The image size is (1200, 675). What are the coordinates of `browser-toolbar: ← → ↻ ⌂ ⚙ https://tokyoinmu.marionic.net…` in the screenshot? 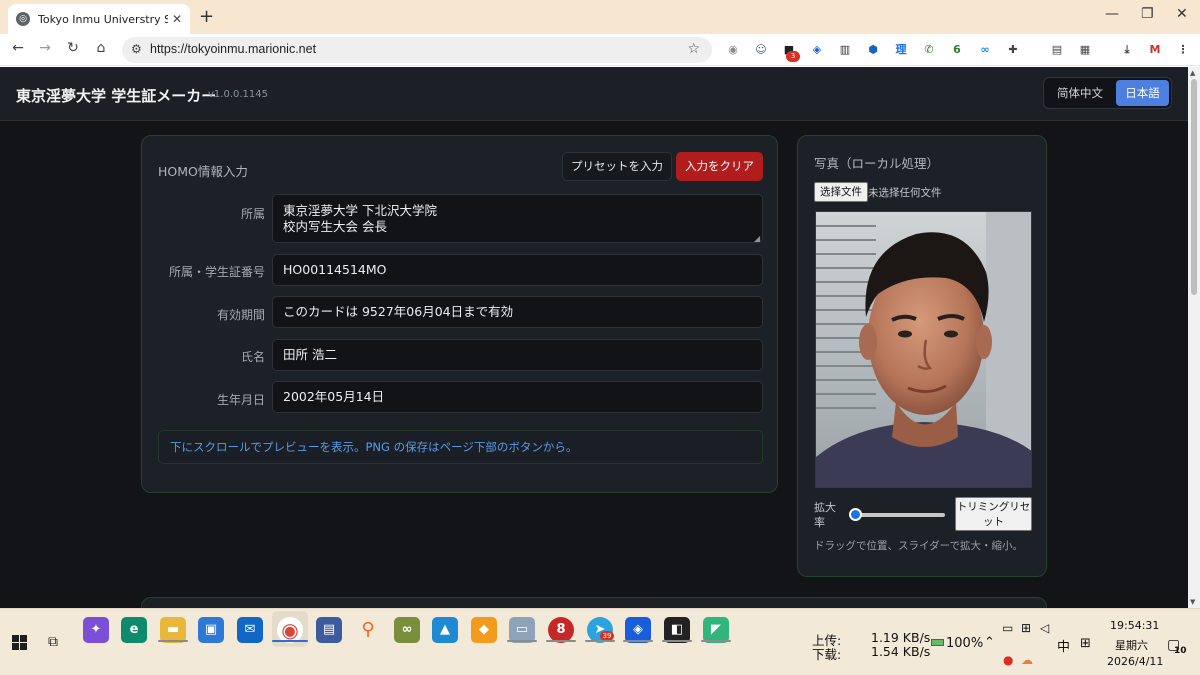 It's located at (600, 50).